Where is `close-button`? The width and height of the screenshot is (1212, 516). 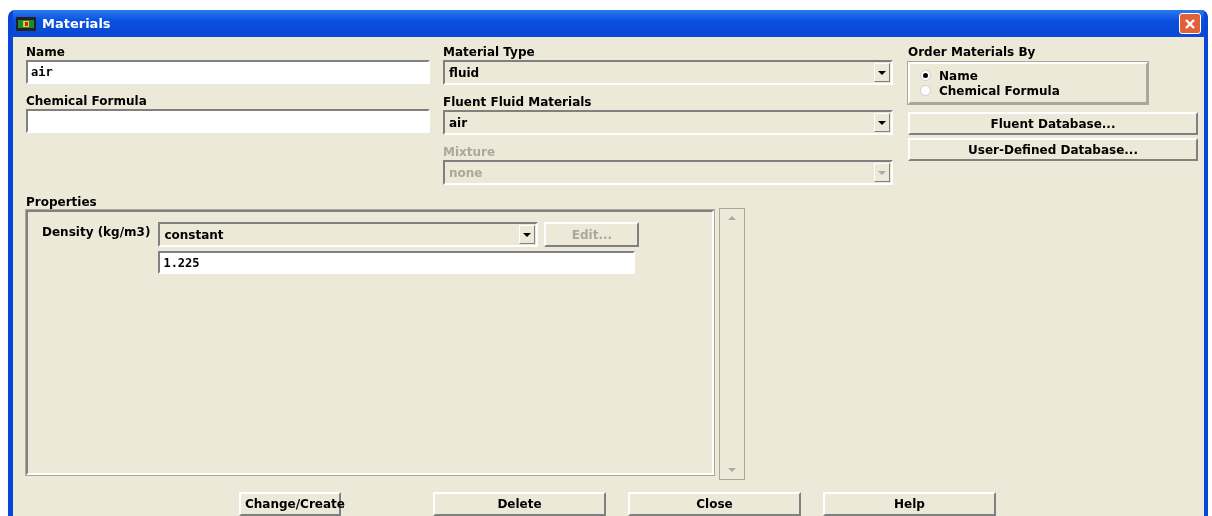
close-button is located at coordinates (1190, 23).